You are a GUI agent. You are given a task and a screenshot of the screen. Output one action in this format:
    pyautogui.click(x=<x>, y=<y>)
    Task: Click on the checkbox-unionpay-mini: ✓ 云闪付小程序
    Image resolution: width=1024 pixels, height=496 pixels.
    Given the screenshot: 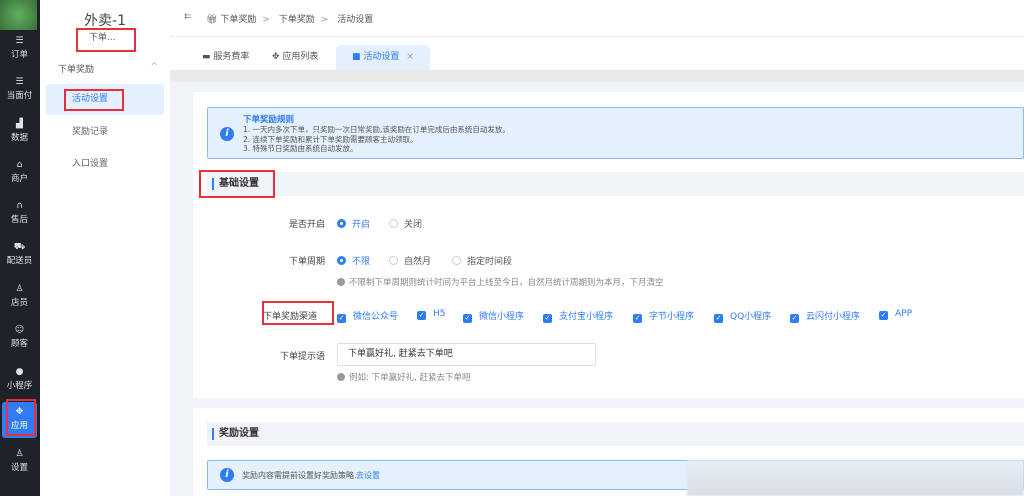 What is the action you would take?
    pyautogui.click(x=825, y=316)
    